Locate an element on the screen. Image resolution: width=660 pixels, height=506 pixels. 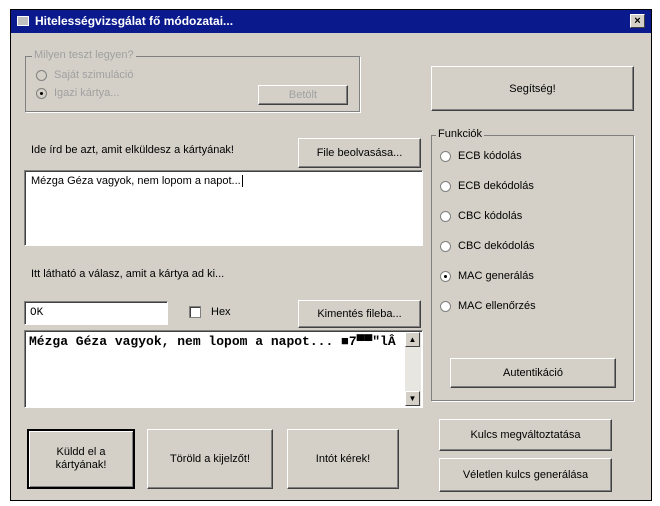
radio-simulation-dot is located at coordinates (41, 75).